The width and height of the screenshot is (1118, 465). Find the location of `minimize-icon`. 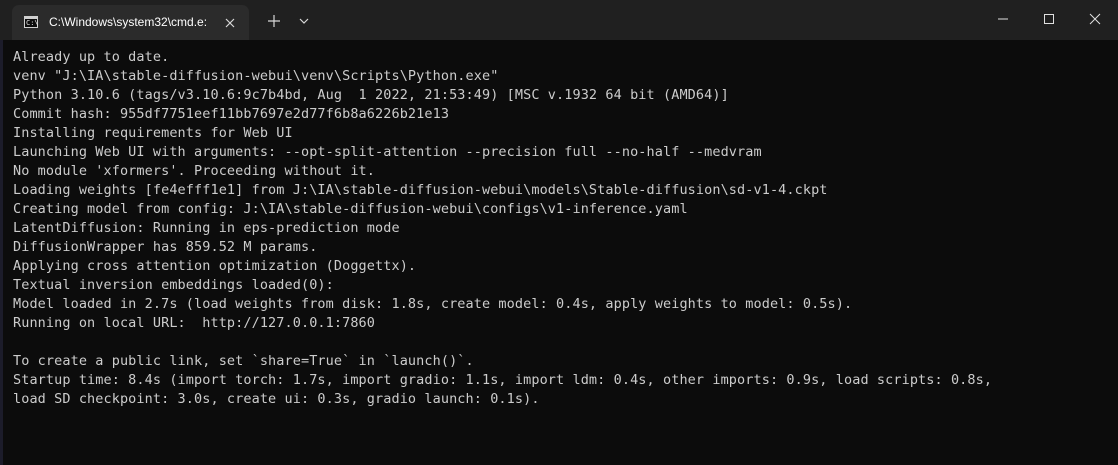

minimize-icon is located at coordinates (1003, 19).